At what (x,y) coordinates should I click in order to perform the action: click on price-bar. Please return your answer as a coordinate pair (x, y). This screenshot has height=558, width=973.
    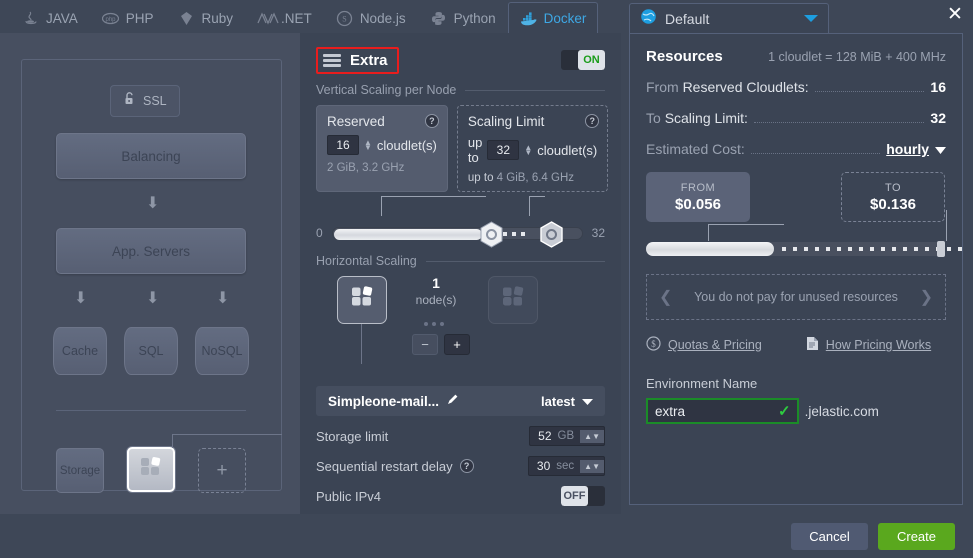
    Looking at the image, I should click on (804, 249).